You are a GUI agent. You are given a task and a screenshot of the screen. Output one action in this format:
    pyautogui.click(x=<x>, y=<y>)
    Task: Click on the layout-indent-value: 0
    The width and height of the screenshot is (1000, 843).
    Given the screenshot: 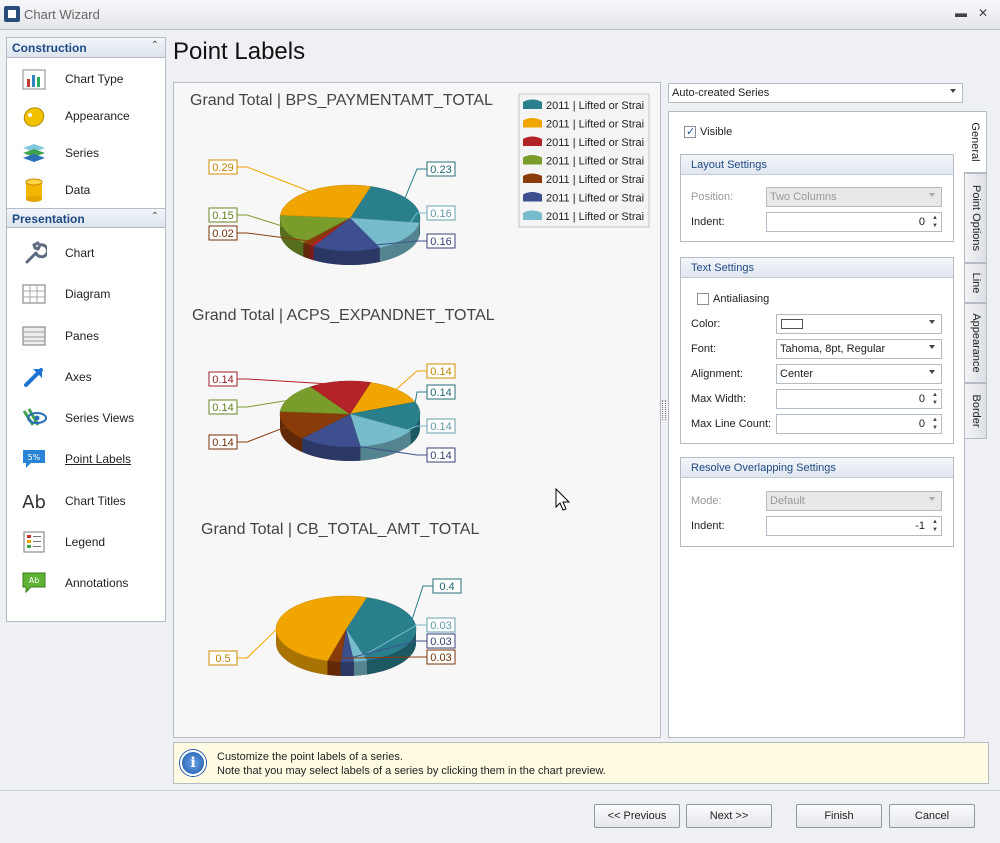 What is the action you would take?
    pyautogui.click(x=921, y=222)
    